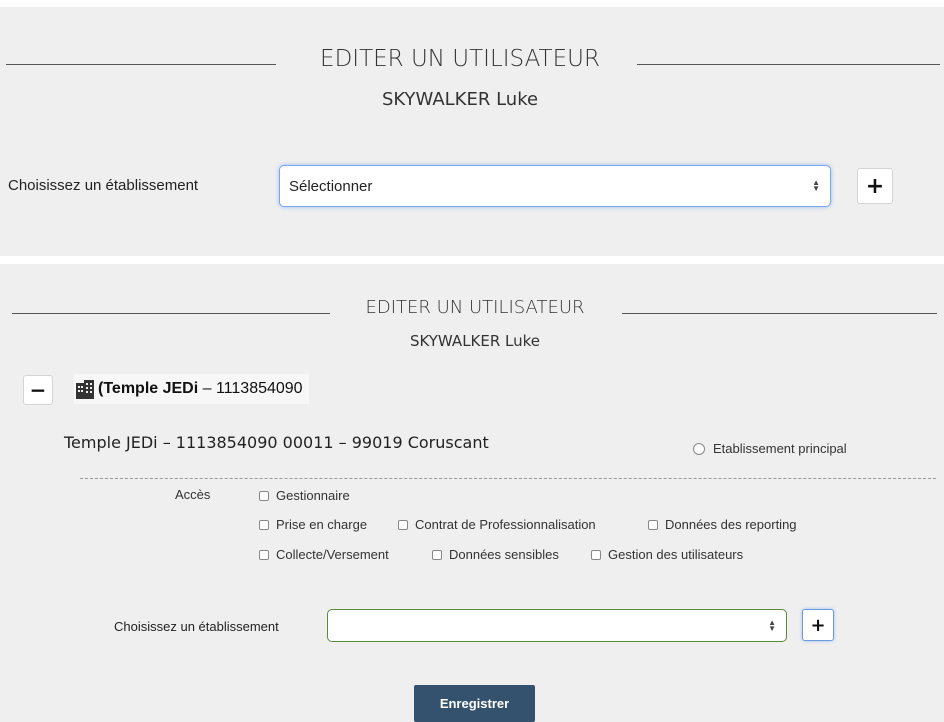 The image size is (944, 722). What do you see at coordinates (508, 478) in the screenshot?
I see `dashed-divider` at bounding box center [508, 478].